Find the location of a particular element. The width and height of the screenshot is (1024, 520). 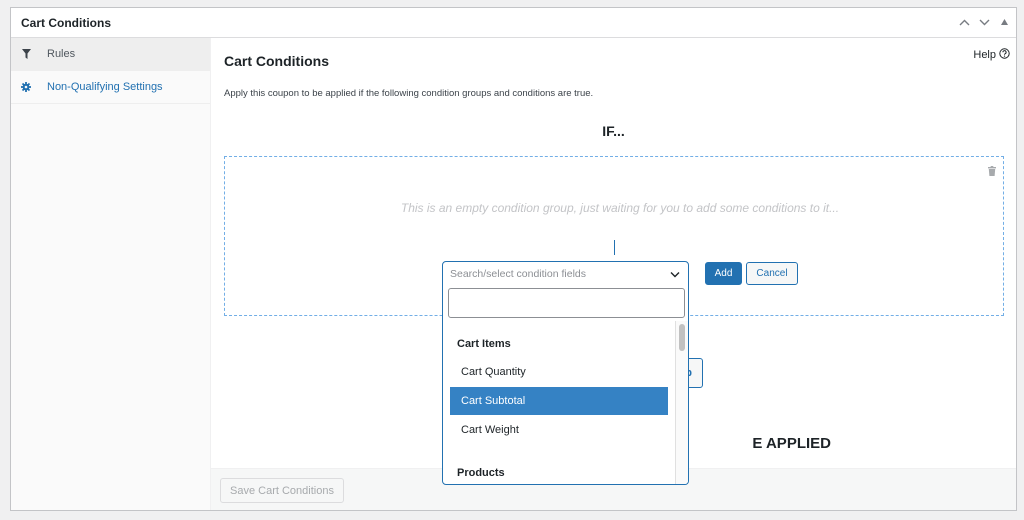

text-cursor is located at coordinates (614, 247).